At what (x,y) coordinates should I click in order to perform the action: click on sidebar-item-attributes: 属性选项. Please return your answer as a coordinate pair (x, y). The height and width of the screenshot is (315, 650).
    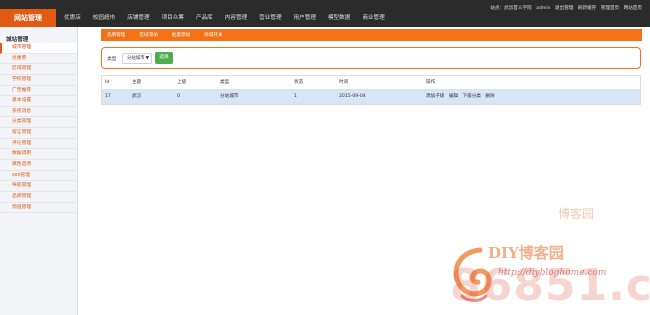
    Looking at the image, I should click on (38, 165).